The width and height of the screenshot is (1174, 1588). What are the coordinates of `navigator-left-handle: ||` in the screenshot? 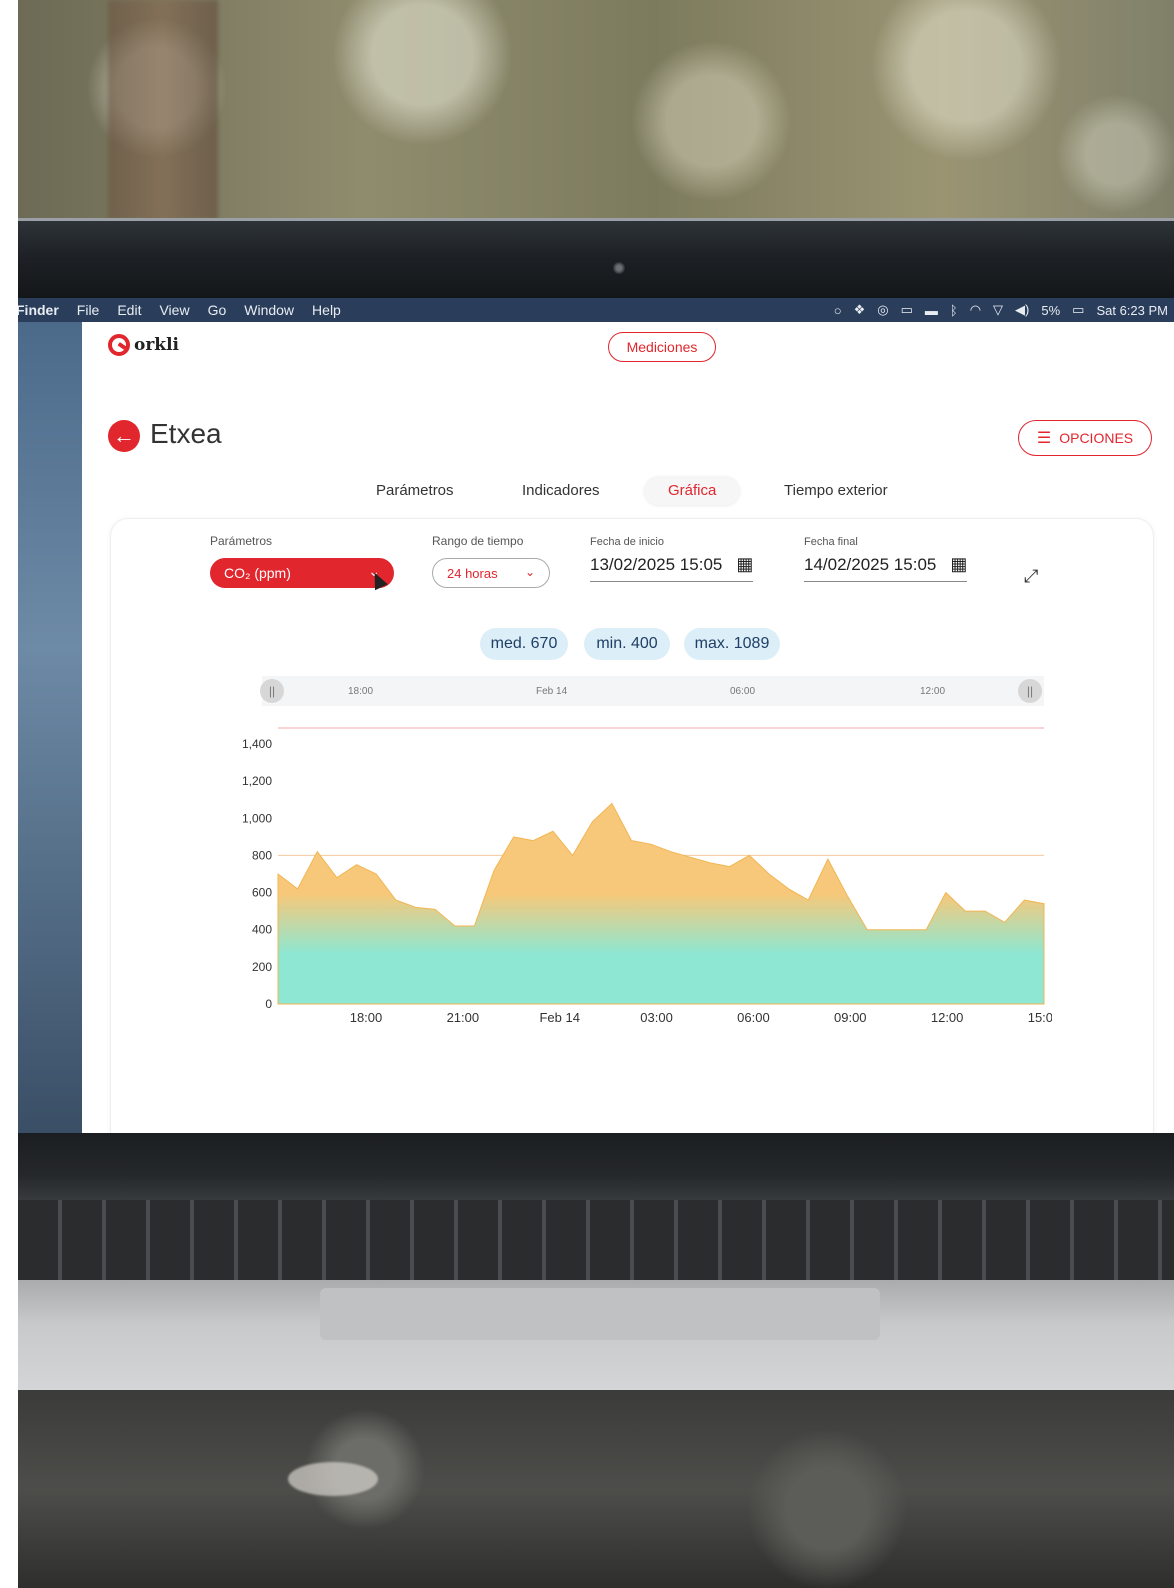 It's located at (272, 691).